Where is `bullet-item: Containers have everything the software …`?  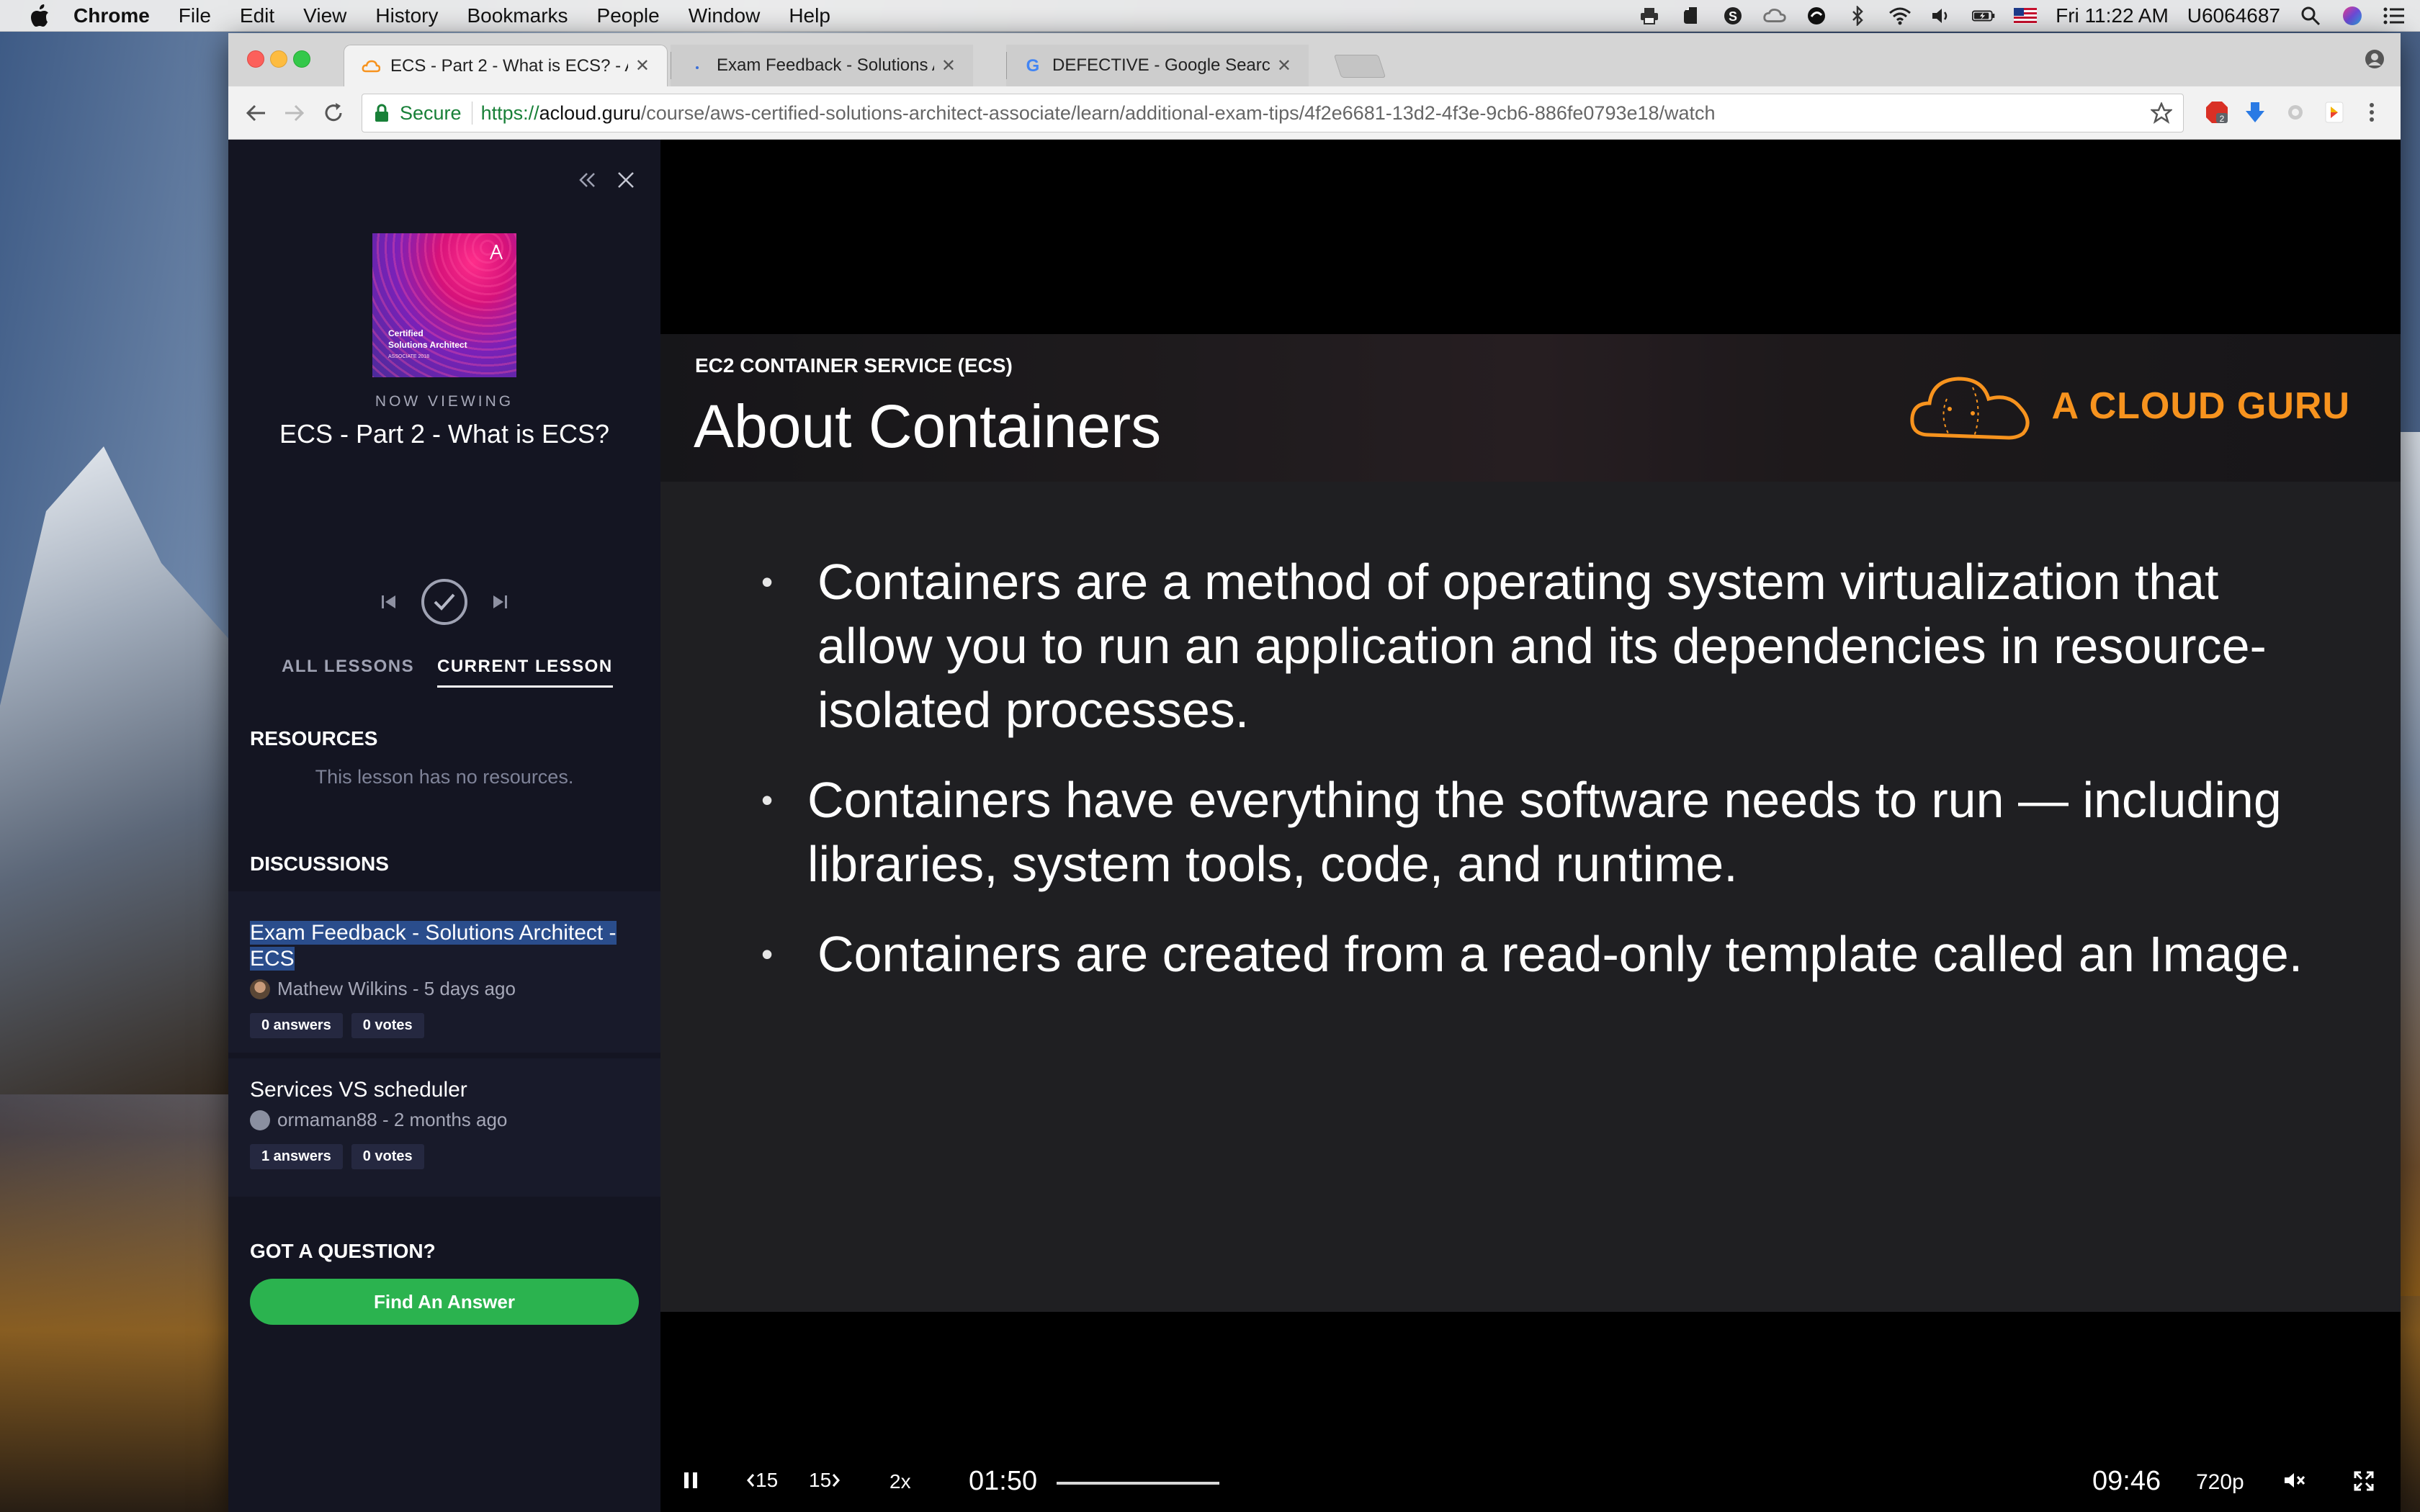 bullet-item: Containers have everything the software … is located at coordinates (1539, 832).